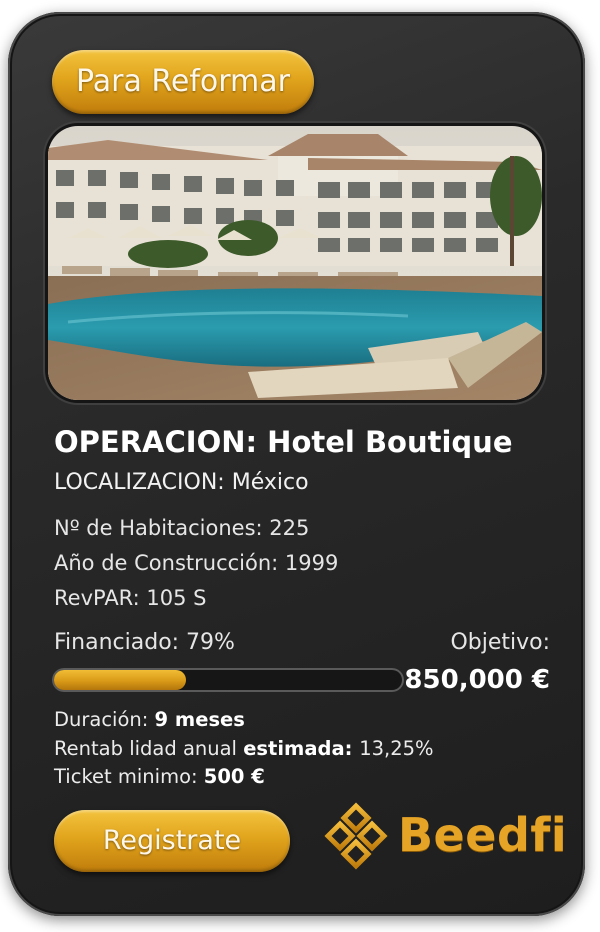 The height and width of the screenshot is (932, 600). I want to click on year-built-spec: Año de Construcción: 1999, so click(196, 563).